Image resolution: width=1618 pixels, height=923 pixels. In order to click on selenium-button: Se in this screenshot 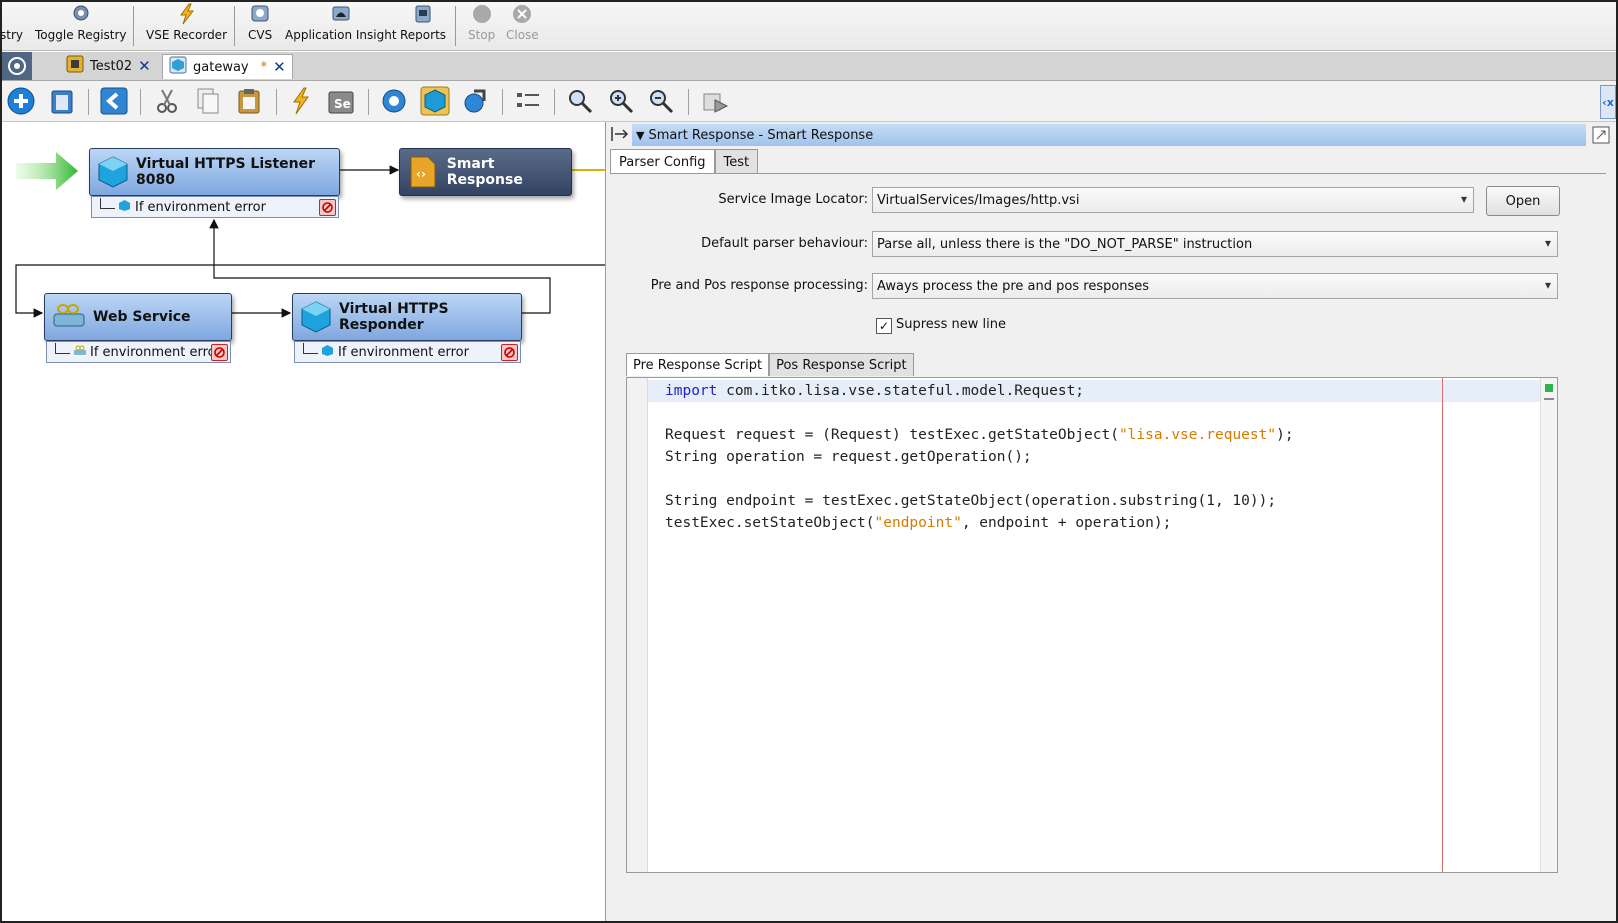, I will do `click(341, 101)`.